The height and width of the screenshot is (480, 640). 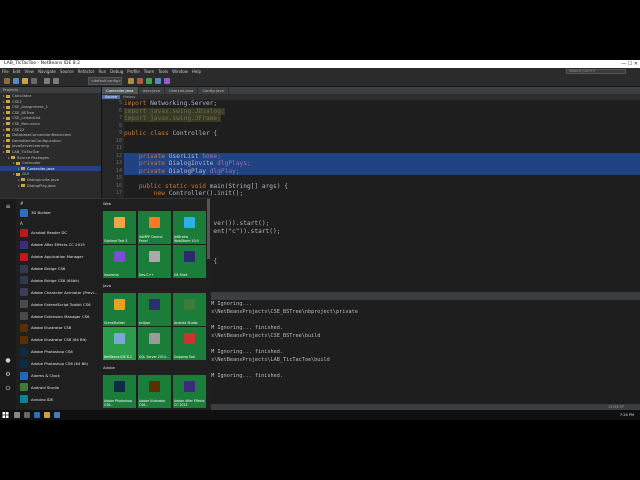 What do you see at coordinates (29, 71) in the screenshot?
I see `menu-item-view: View` at bounding box center [29, 71].